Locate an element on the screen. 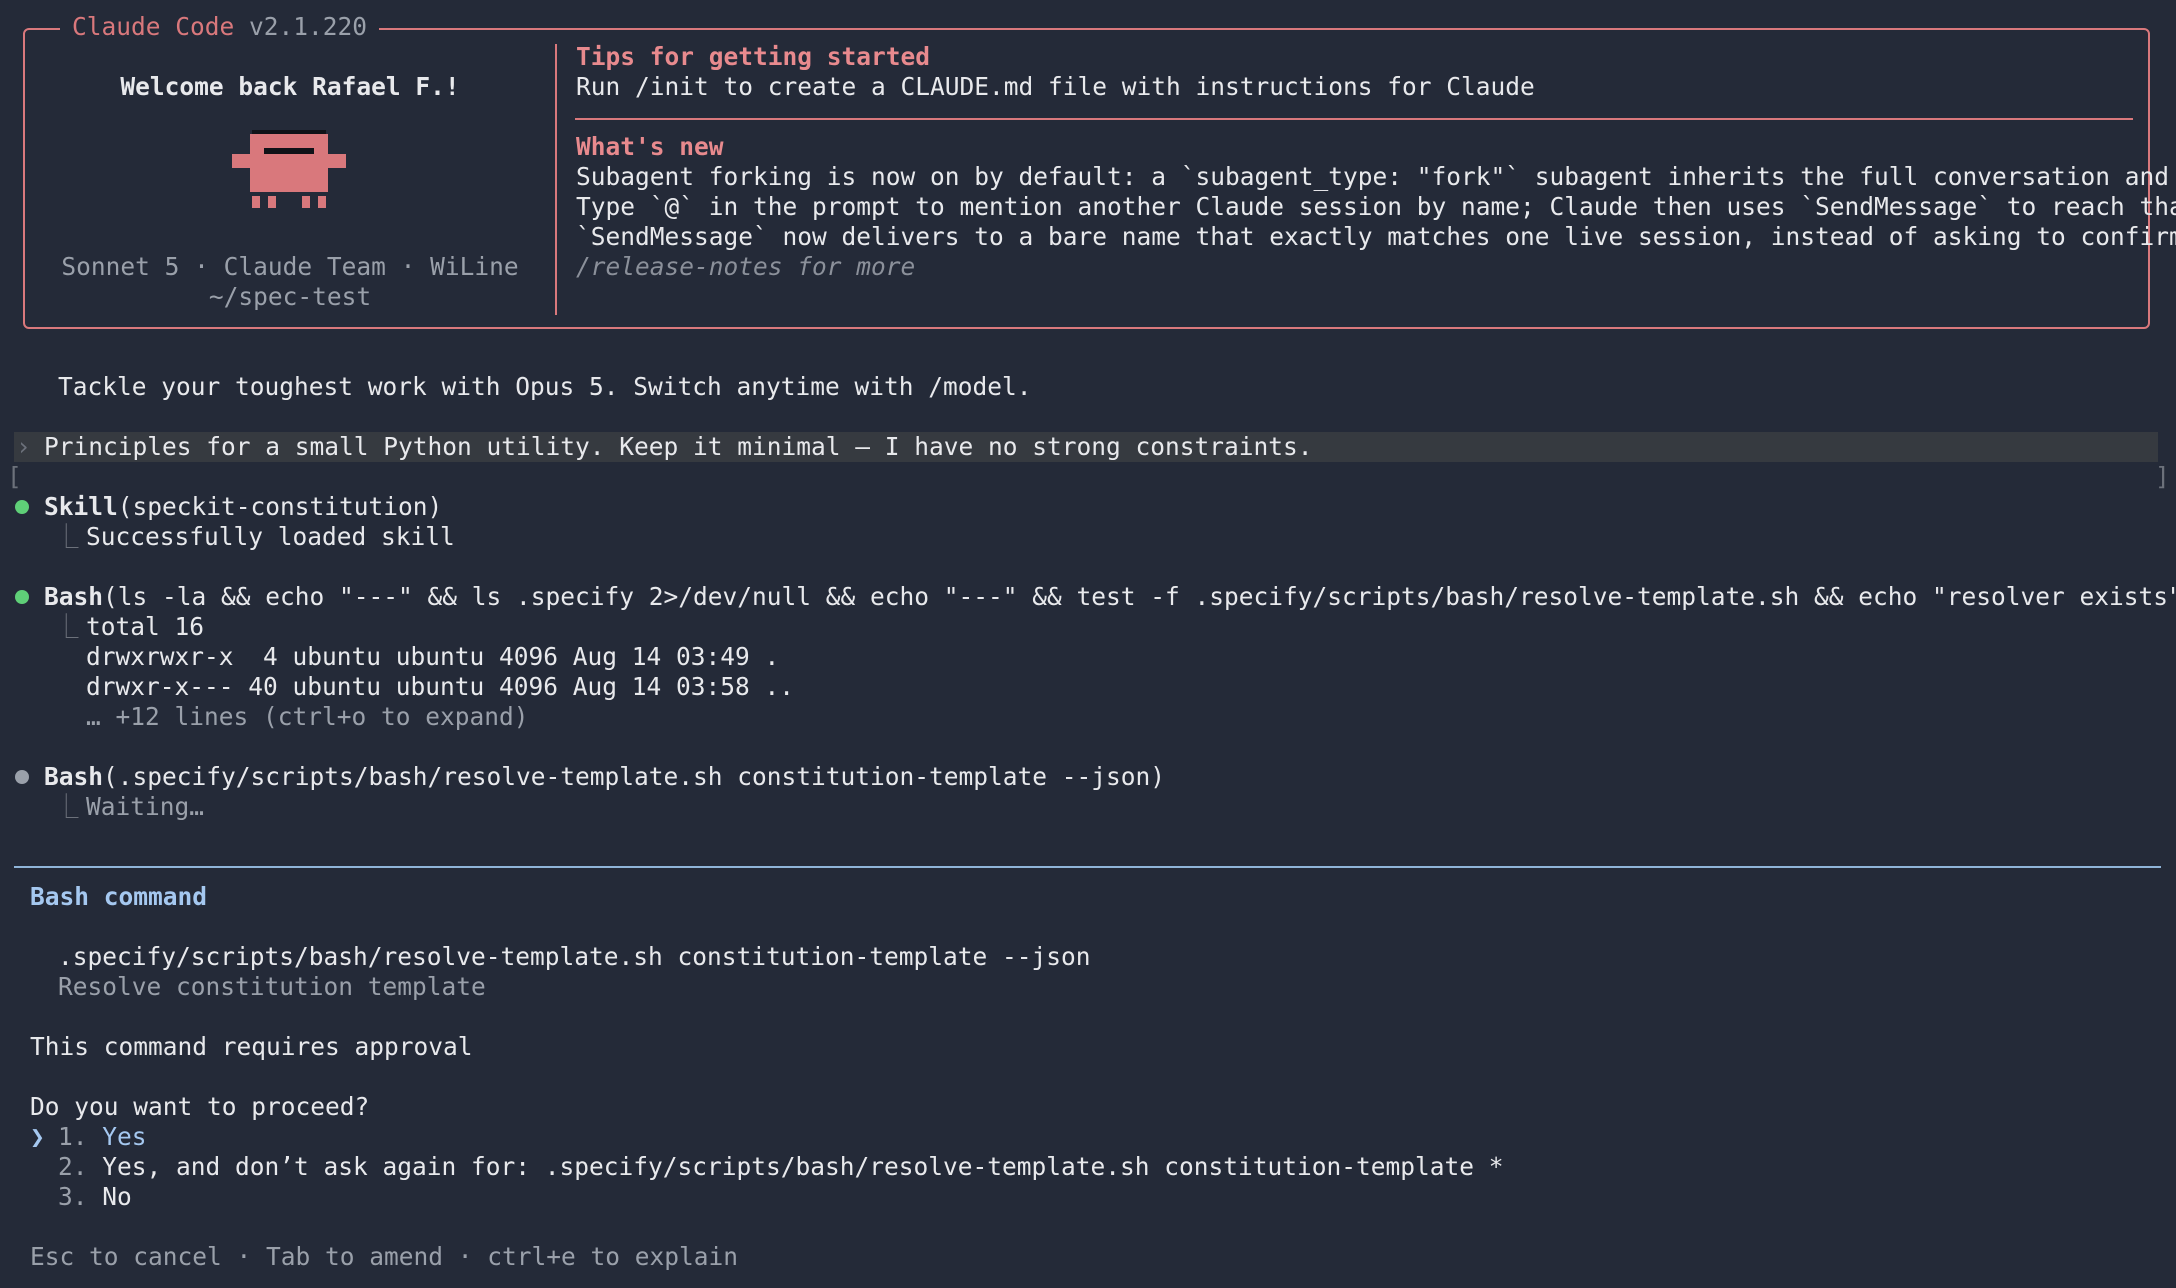 This screenshot has width=2176, height=1288. welcome-panel-title: Claude Code v2.1.220 is located at coordinates (220, 27).